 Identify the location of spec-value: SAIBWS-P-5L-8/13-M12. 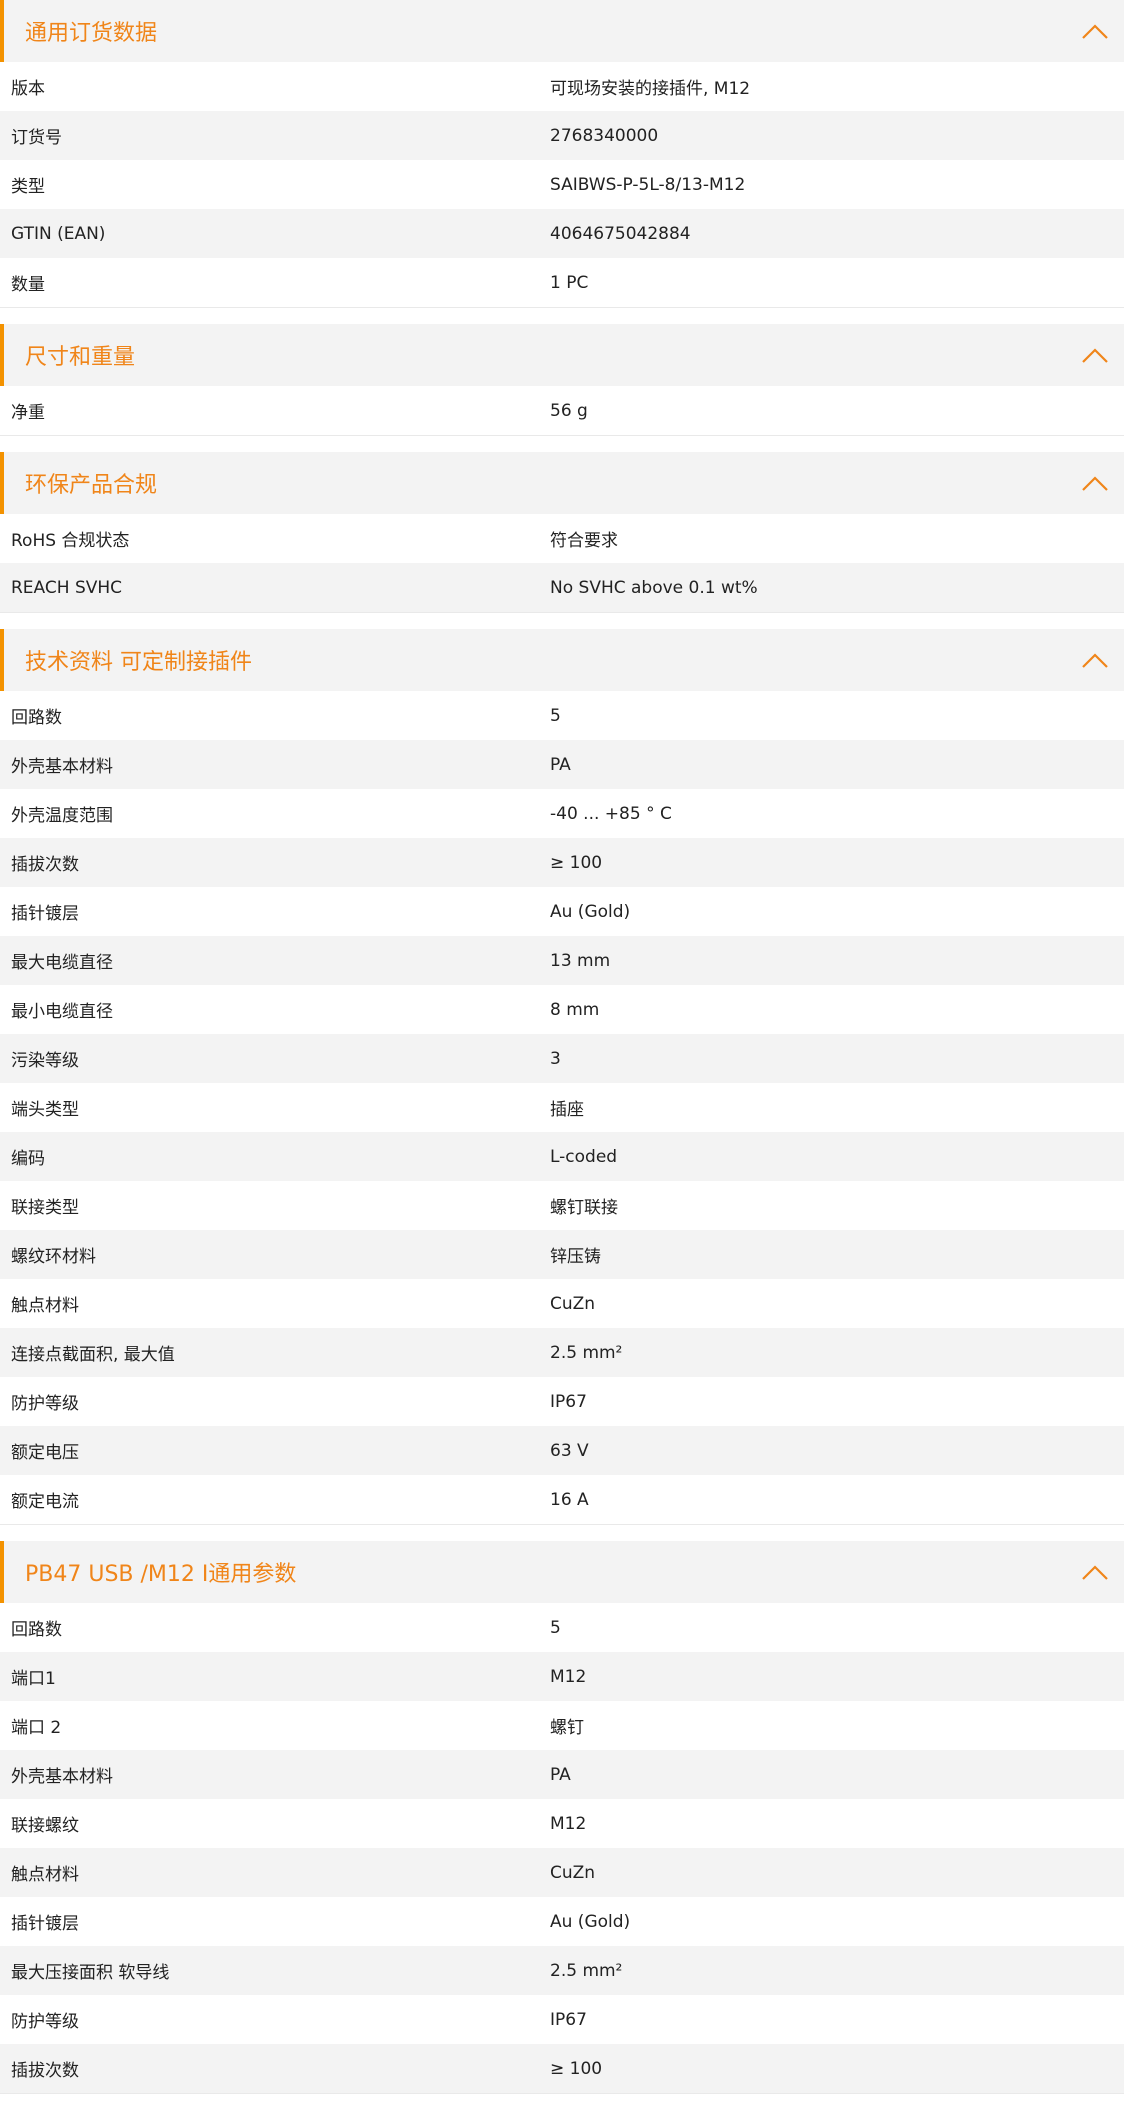
(648, 184).